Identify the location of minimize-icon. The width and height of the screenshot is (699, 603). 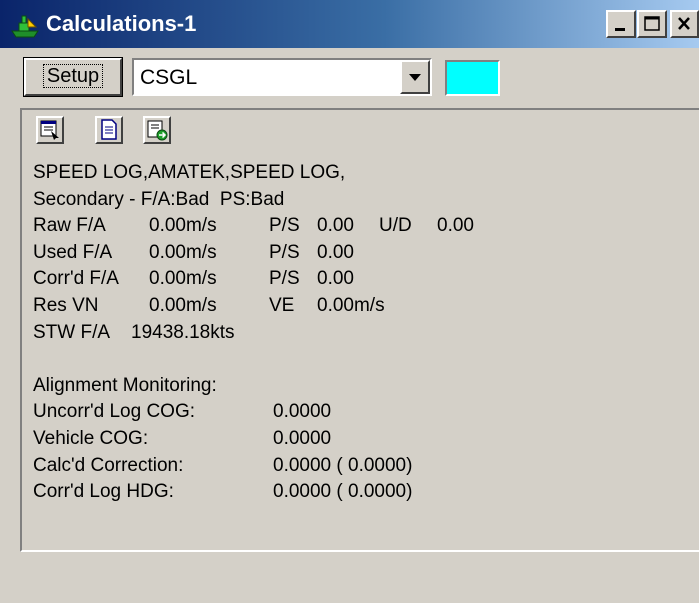
(620, 29).